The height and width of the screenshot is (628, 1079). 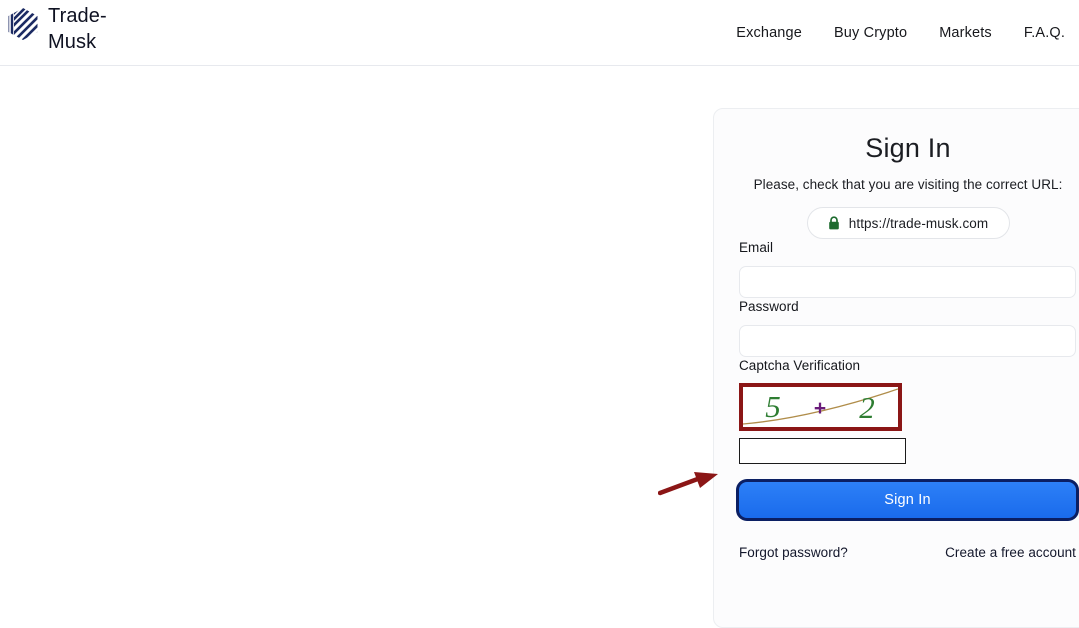 I want to click on captcha-box: 5 + 2, so click(x=820, y=407).